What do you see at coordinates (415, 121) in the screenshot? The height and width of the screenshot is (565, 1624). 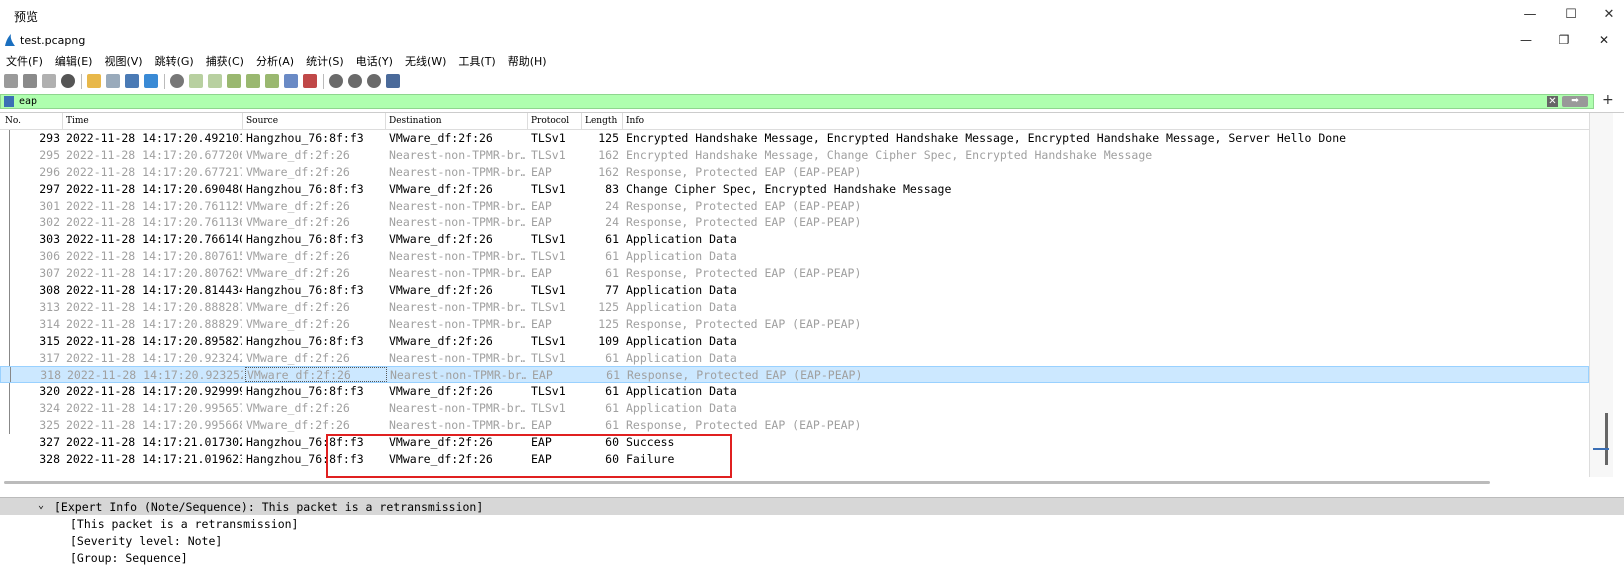 I see `column-header-destination: Destination` at bounding box center [415, 121].